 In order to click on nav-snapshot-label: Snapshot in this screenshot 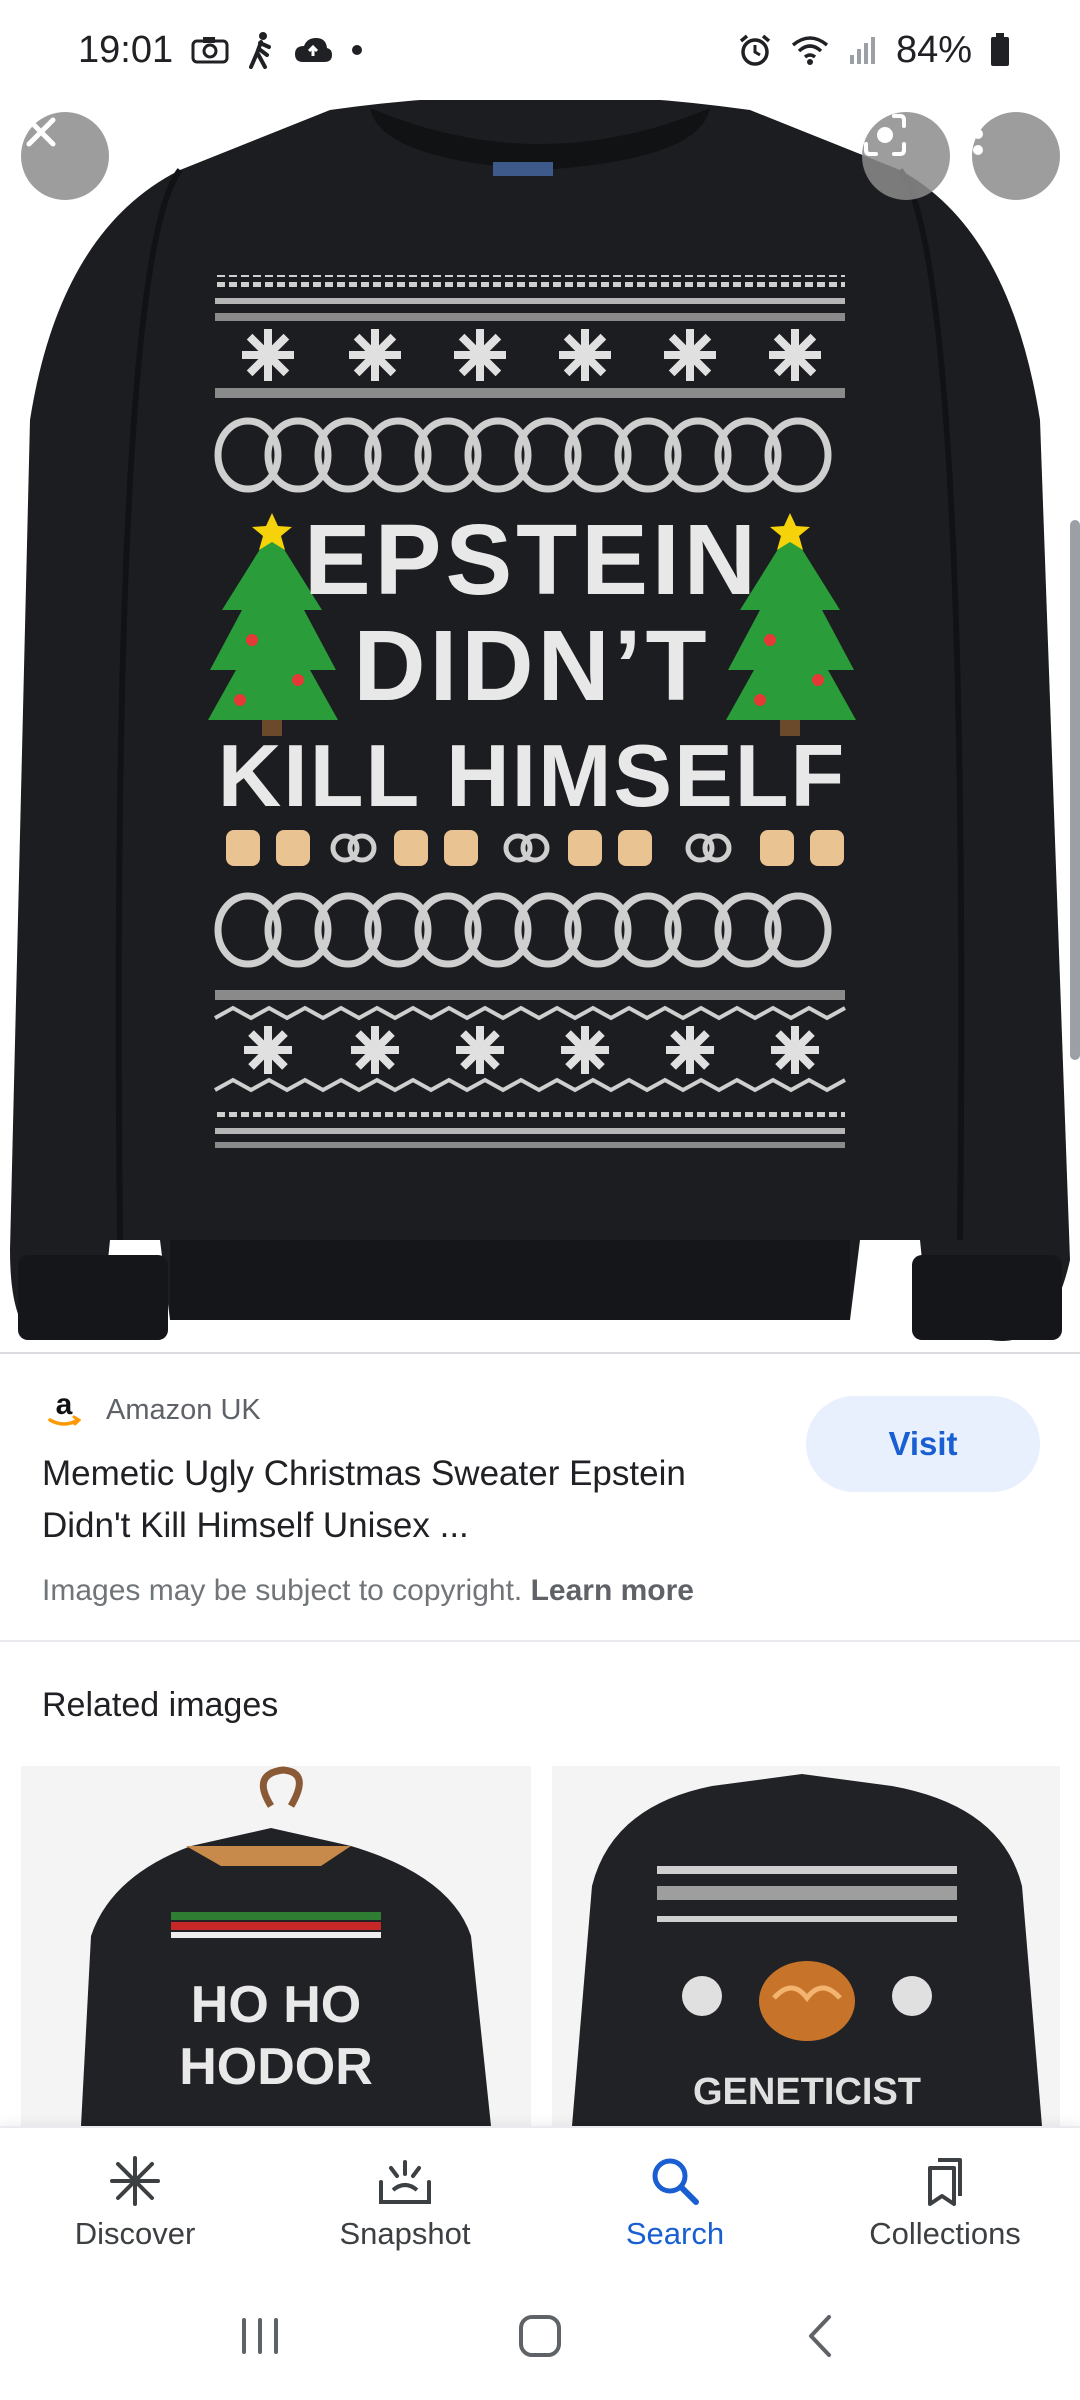, I will do `click(405, 2233)`.